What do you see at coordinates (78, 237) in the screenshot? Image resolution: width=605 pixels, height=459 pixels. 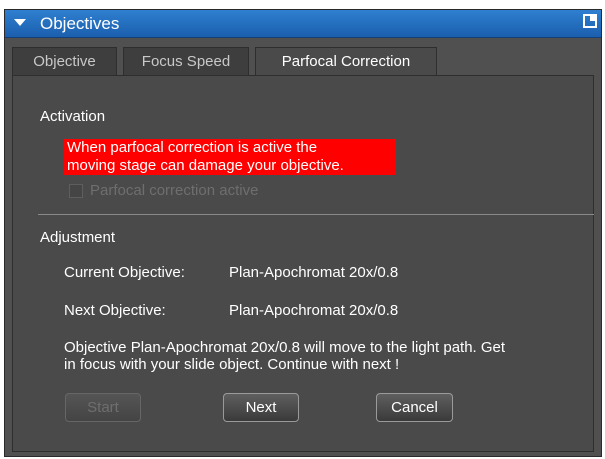 I see `adjustment-heading: Adjustment` at bounding box center [78, 237].